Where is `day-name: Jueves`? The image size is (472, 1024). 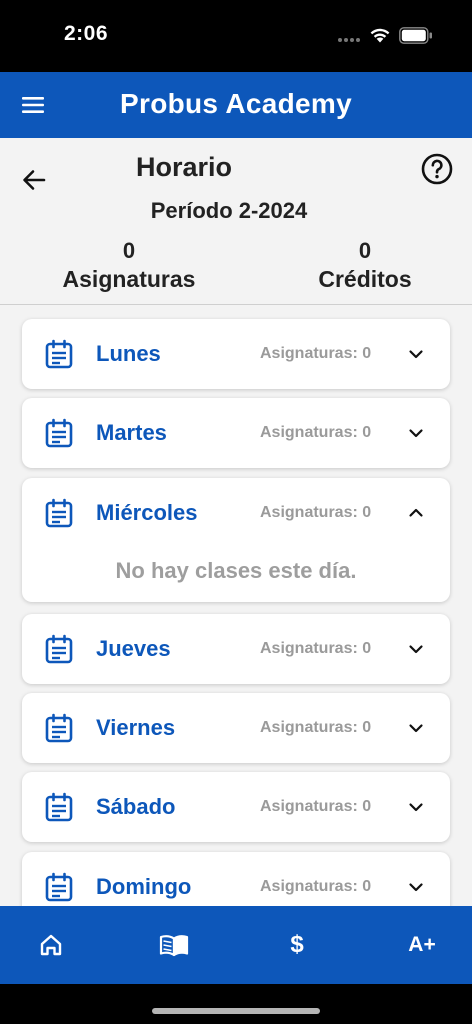
day-name: Jueves is located at coordinates (133, 648).